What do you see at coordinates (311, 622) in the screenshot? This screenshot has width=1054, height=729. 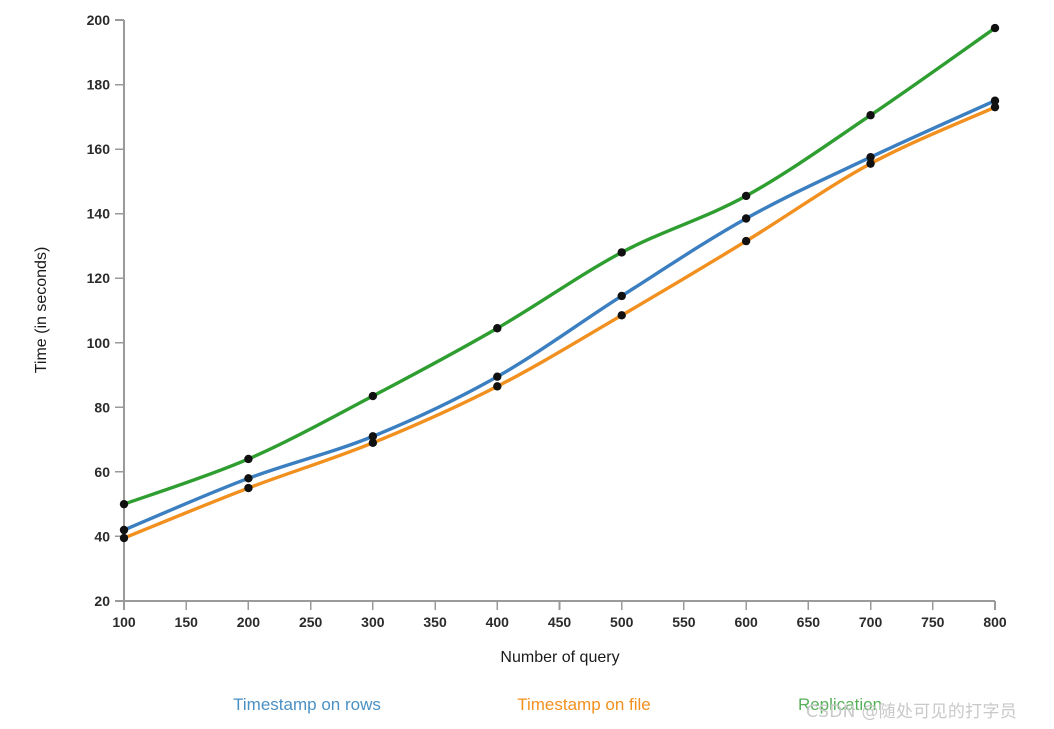 I see `x-tick-label: 250` at bounding box center [311, 622].